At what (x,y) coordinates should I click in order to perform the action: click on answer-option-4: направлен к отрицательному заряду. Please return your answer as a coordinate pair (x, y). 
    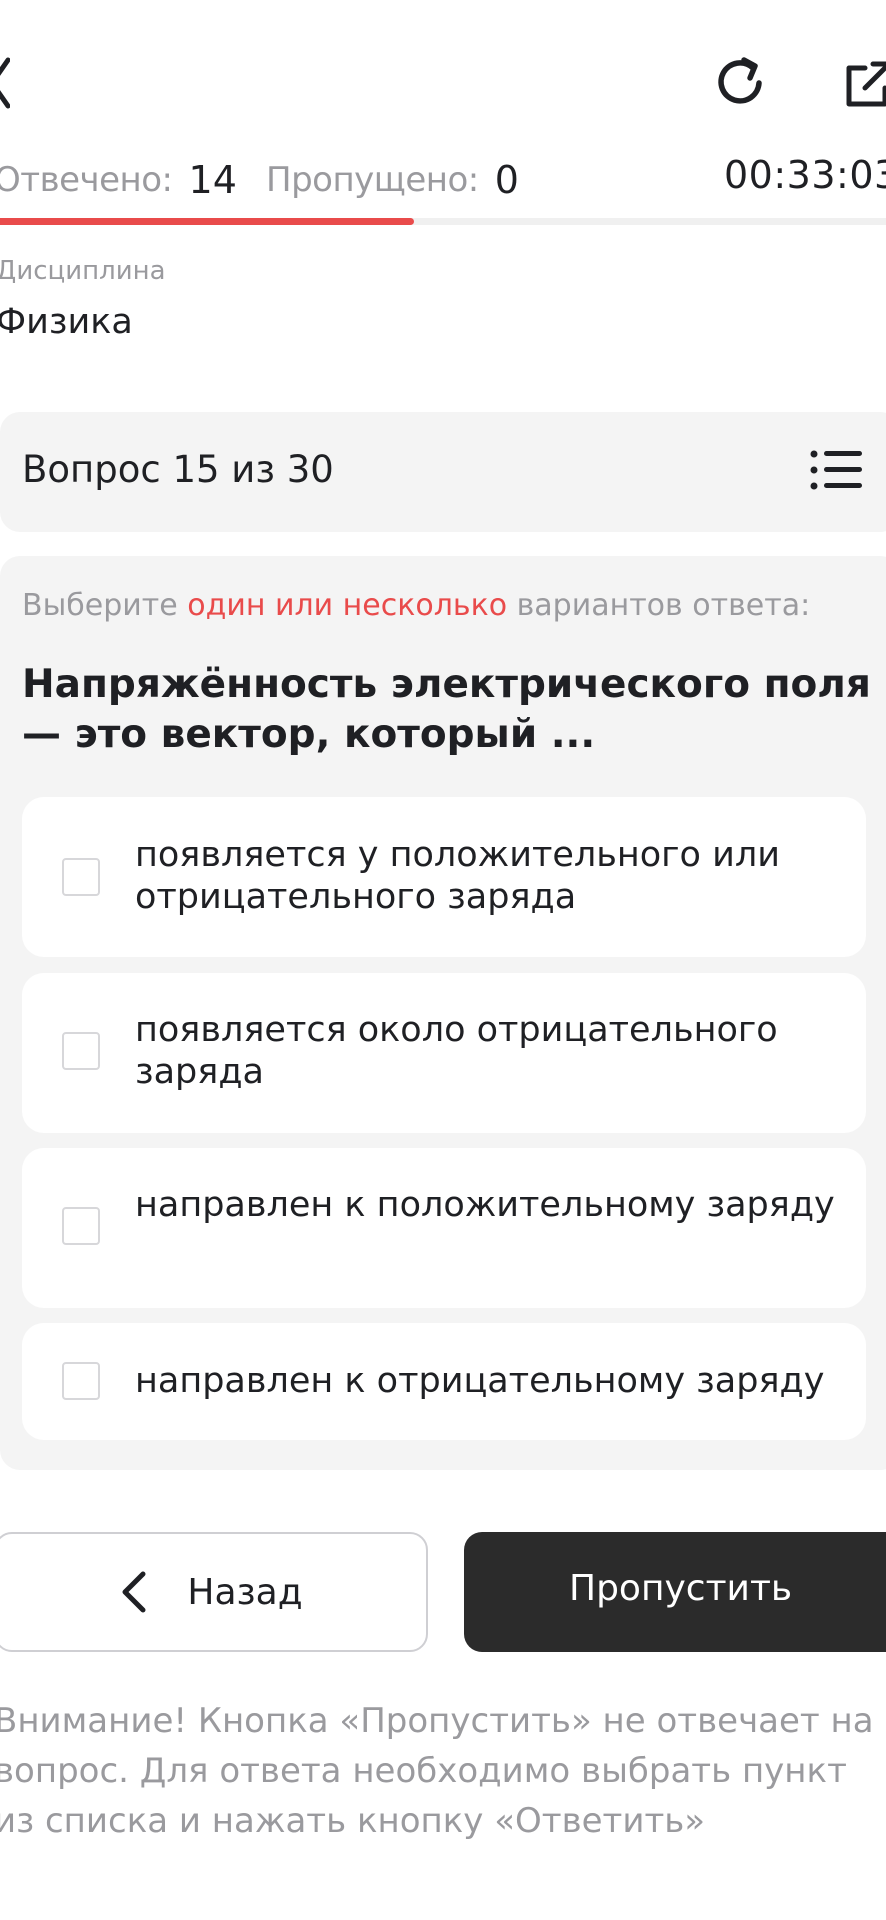
    Looking at the image, I should click on (444, 1381).